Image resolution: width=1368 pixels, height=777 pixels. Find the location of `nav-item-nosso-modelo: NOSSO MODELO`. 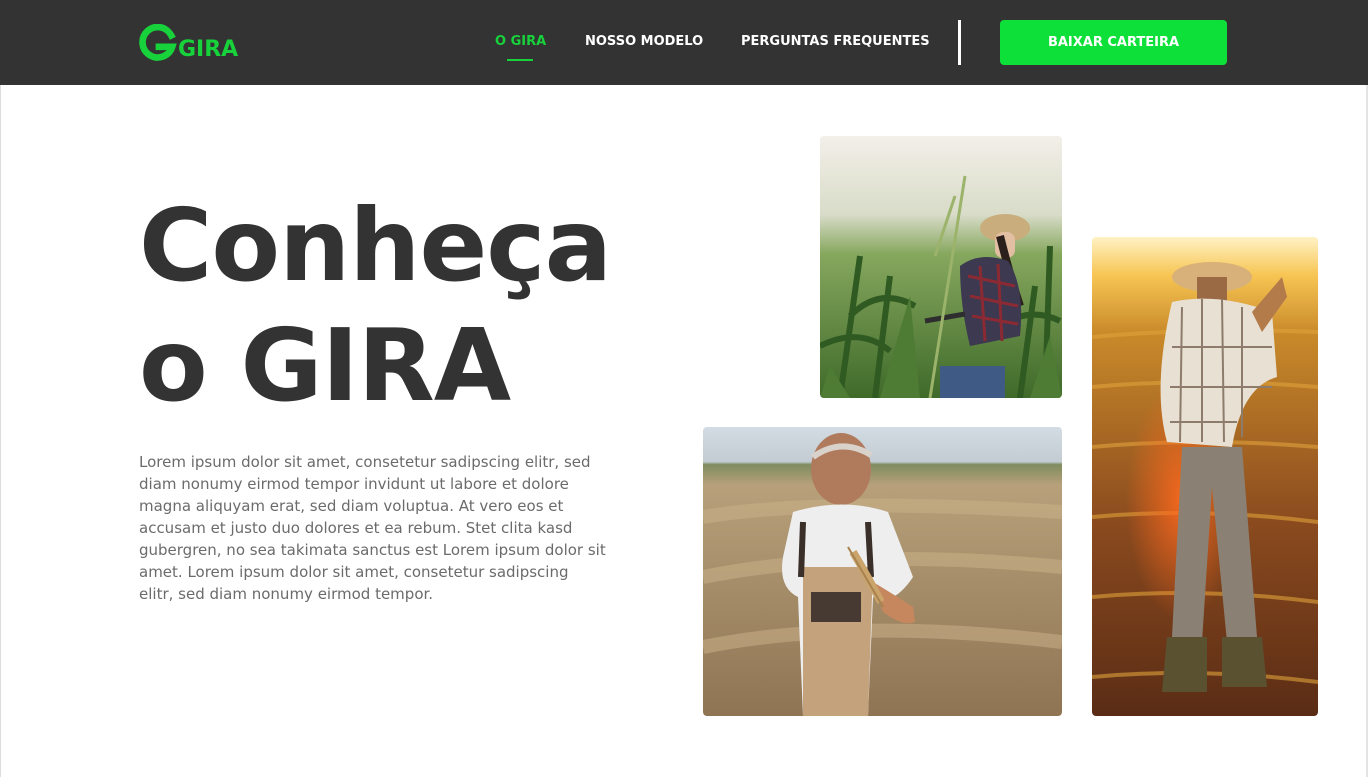

nav-item-nosso-modelo: NOSSO MODELO is located at coordinates (644, 42).